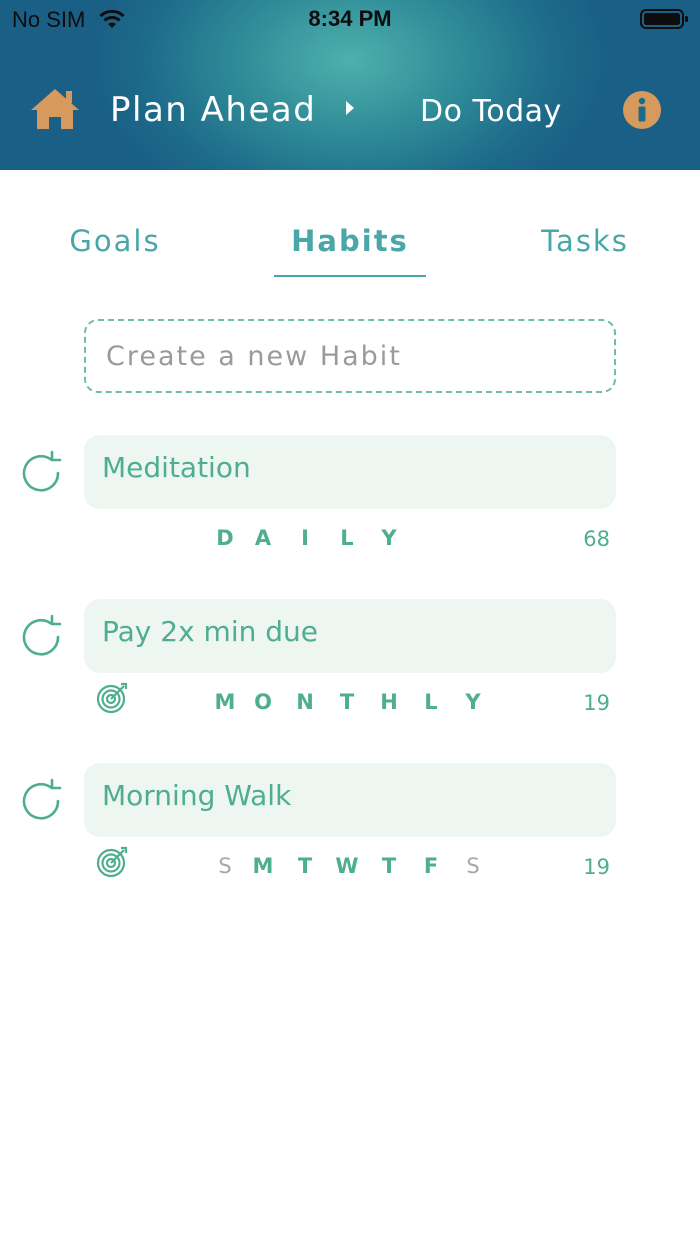  What do you see at coordinates (431, 866) in the screenshot?
I see `weekday-letter: F` at bounding box center [431, 866].